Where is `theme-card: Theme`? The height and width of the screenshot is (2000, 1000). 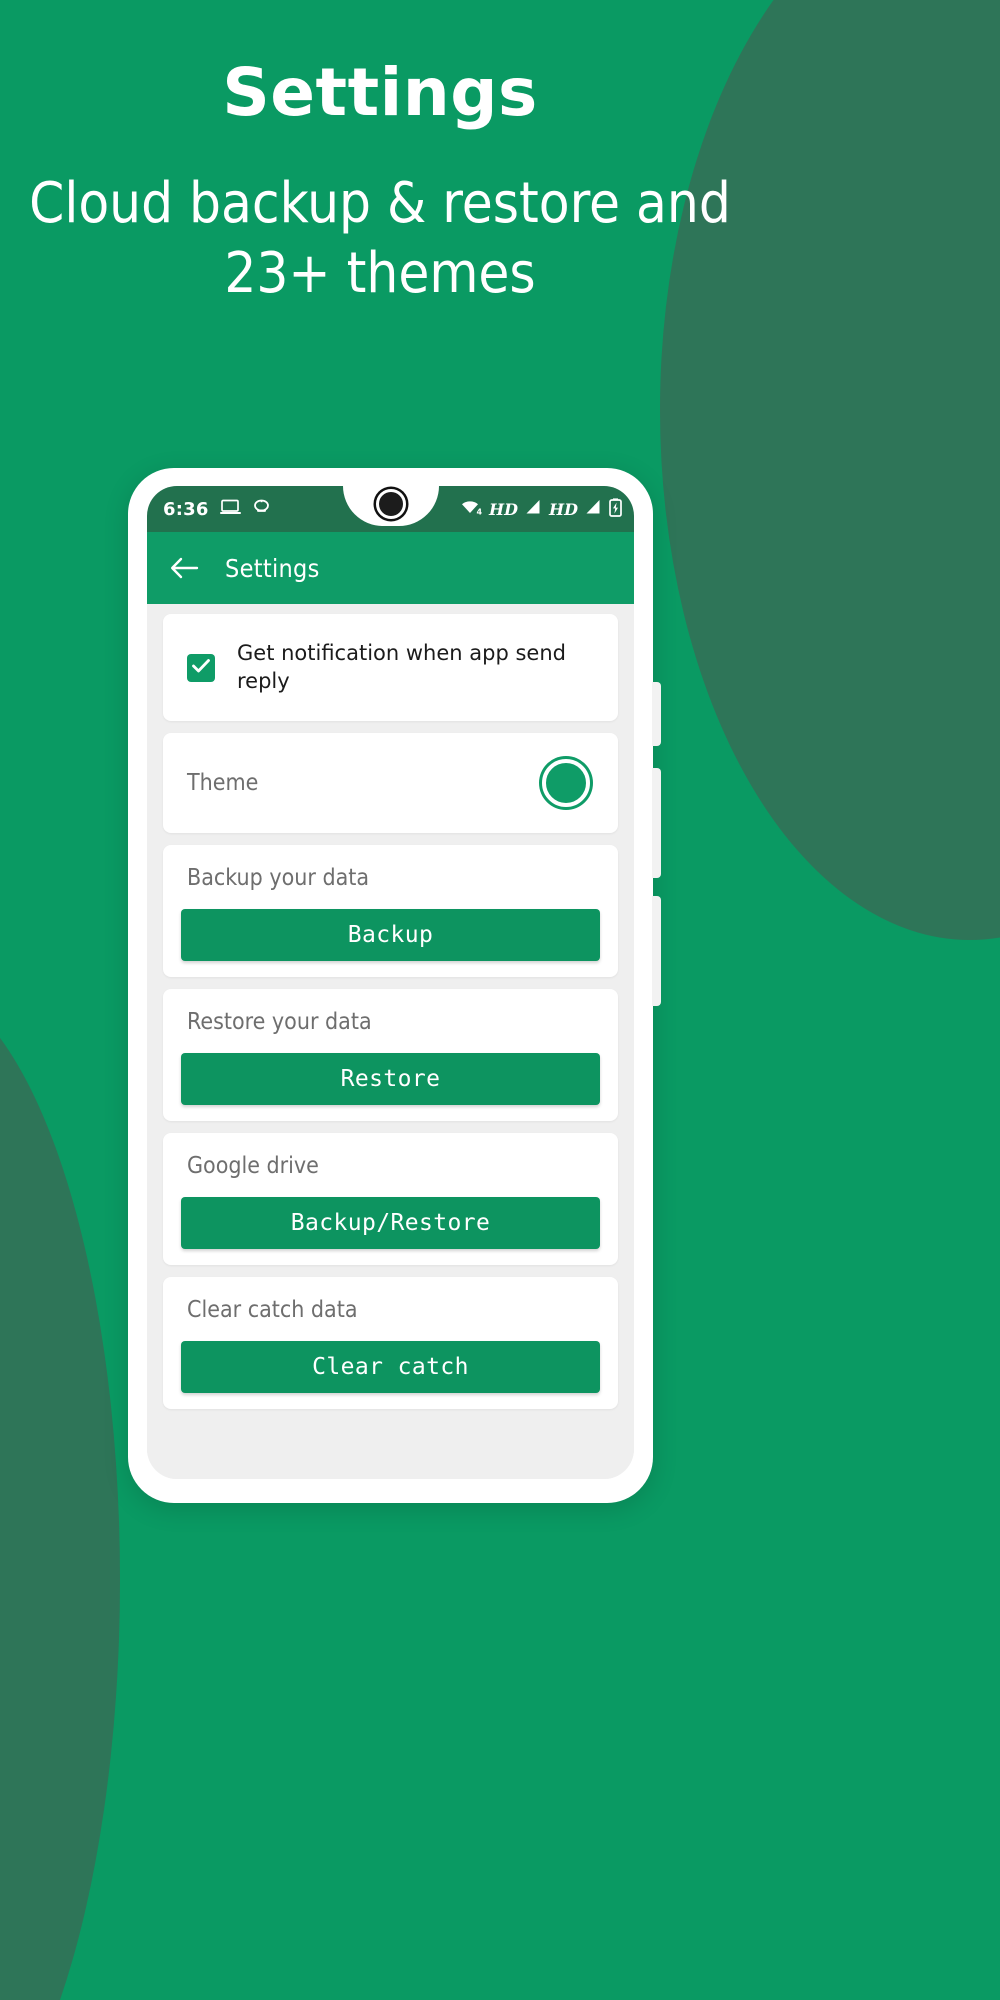 theme-card: Theme is located at coordinates (390, 783).